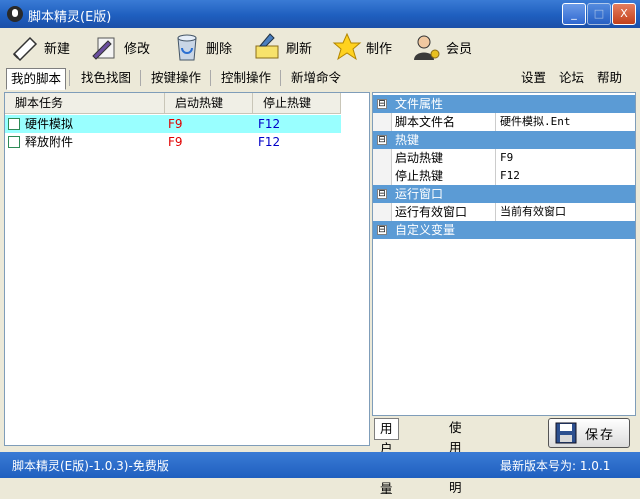  What do you see at coordinates (40, 47) in the screenshot?
I see `new-button: 新建` at bounding box center [40, 47].